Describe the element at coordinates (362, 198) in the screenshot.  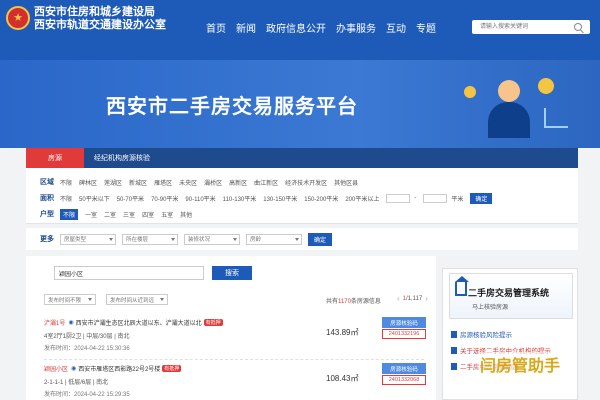
I see `area-option: 200平米以上` at that location.